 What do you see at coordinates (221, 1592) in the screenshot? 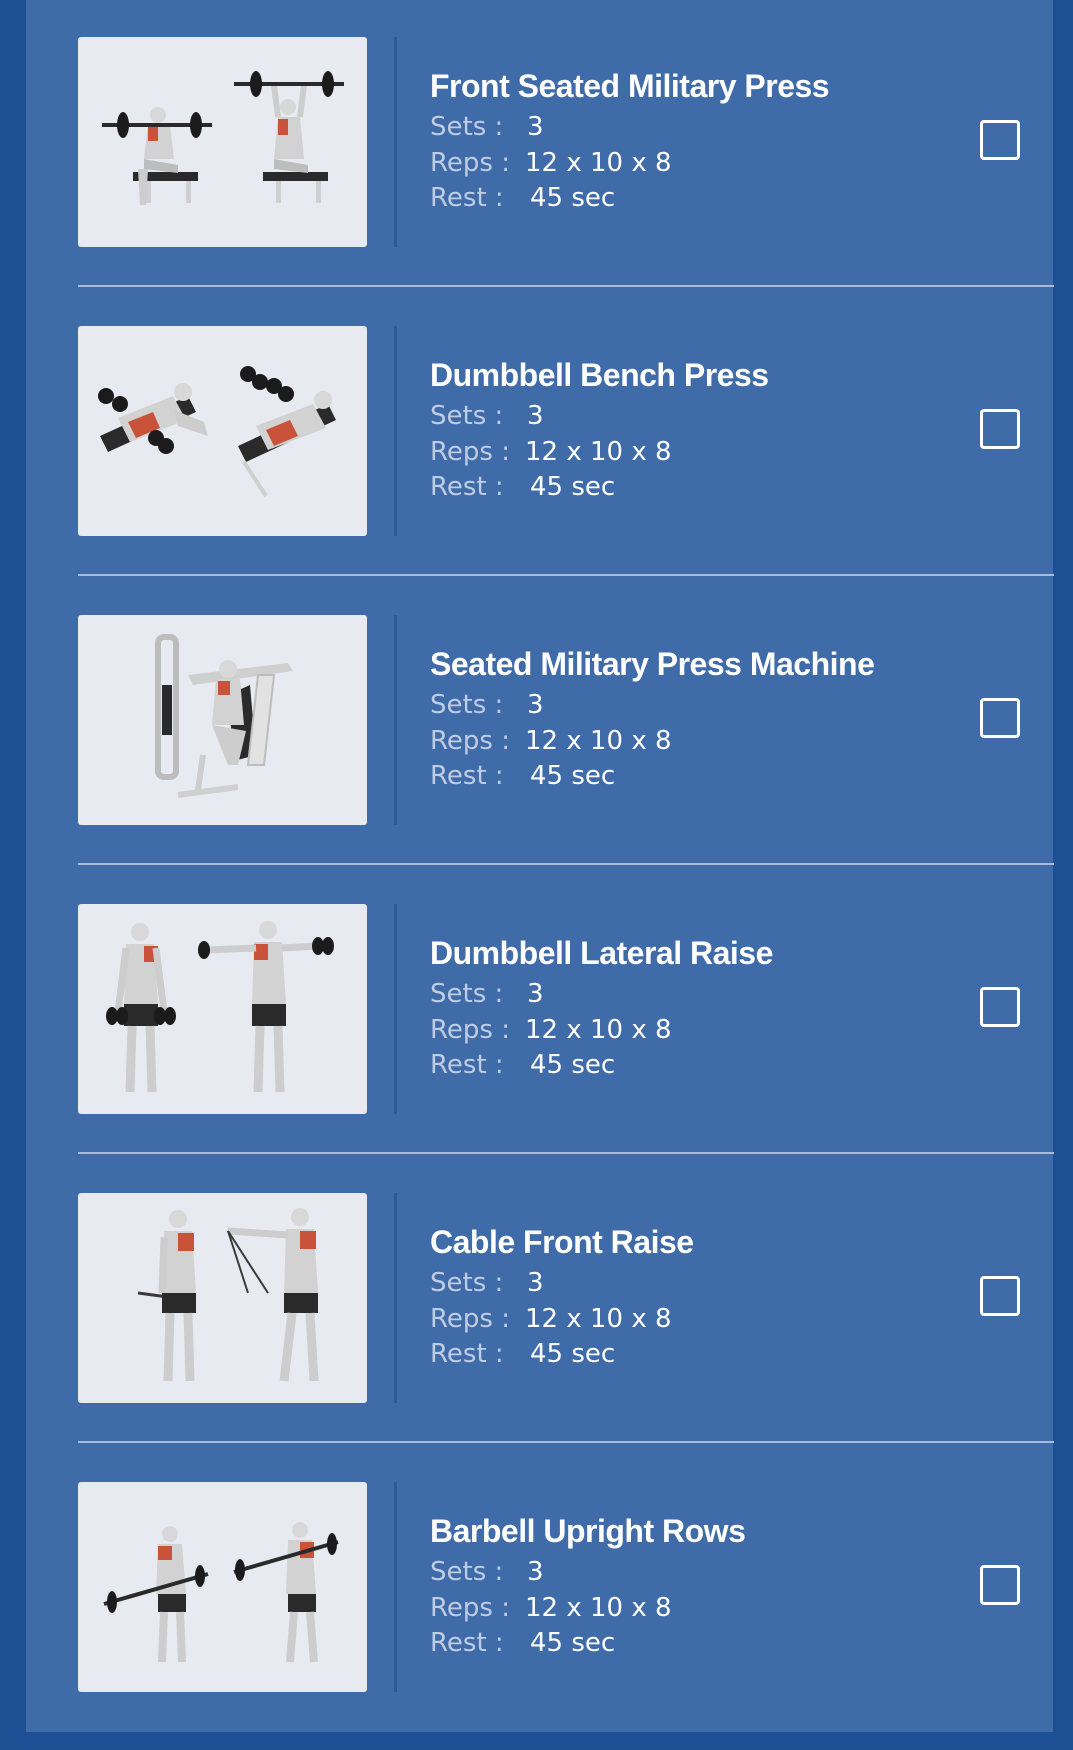
I see `upright-row-illustration` at bounding box center [221, 1592].